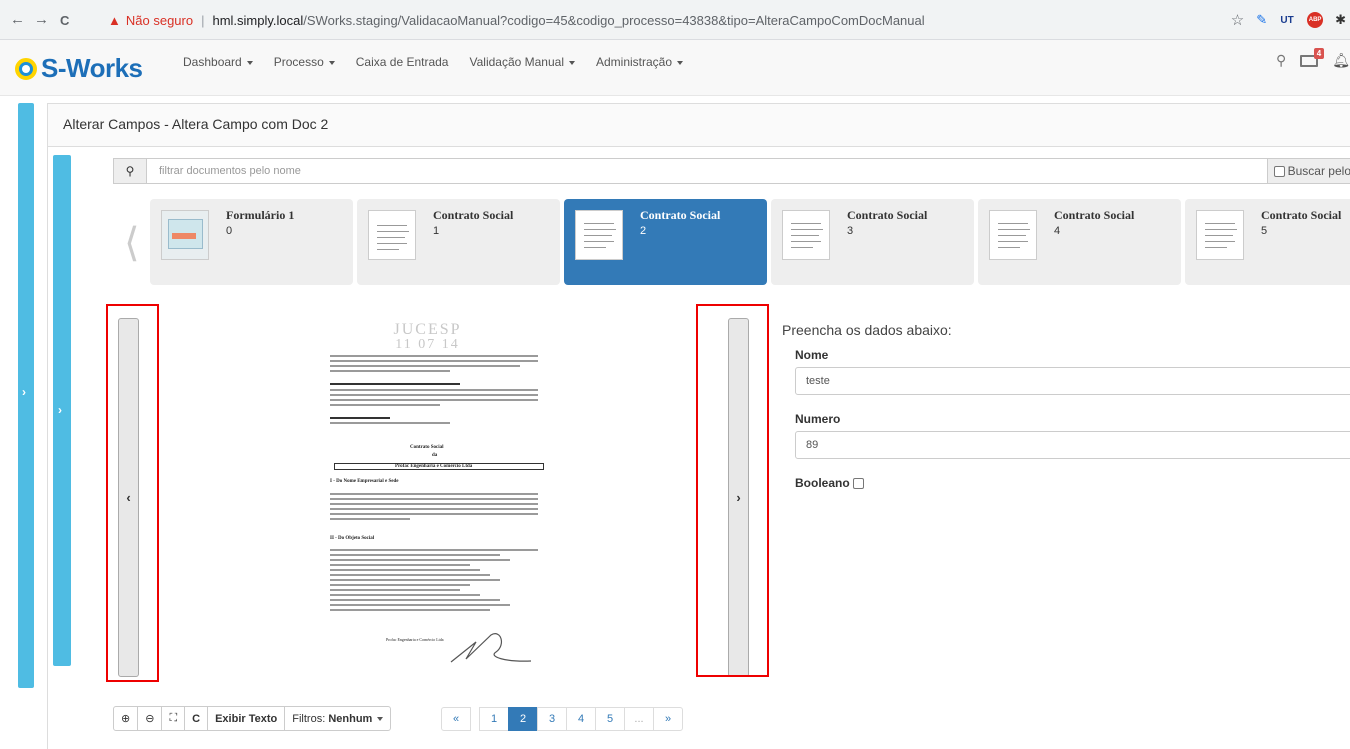 The width and height of the screenshot is (1350, 749). I want to click on page-heading-box: Profac Engenharia e Comércio Ltda, so click(439, 466).